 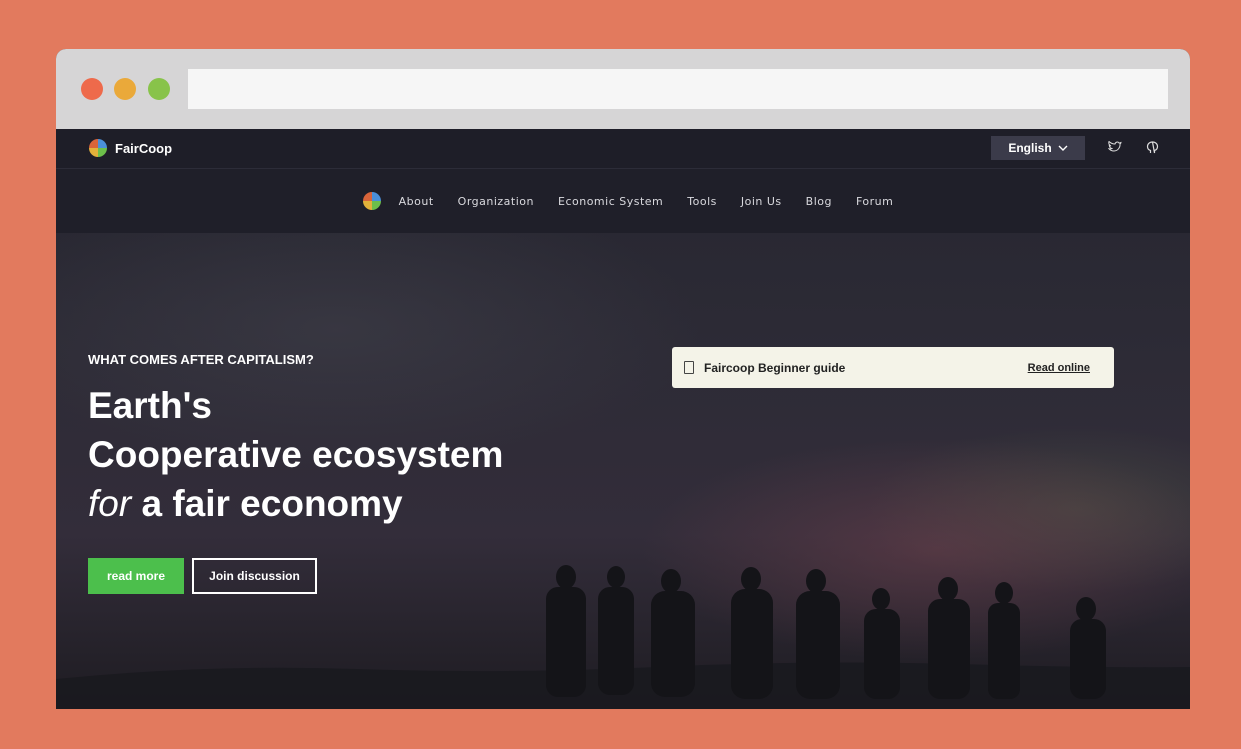 I want to click on nav-item-blog: Blog, so click(x=819, y=201).